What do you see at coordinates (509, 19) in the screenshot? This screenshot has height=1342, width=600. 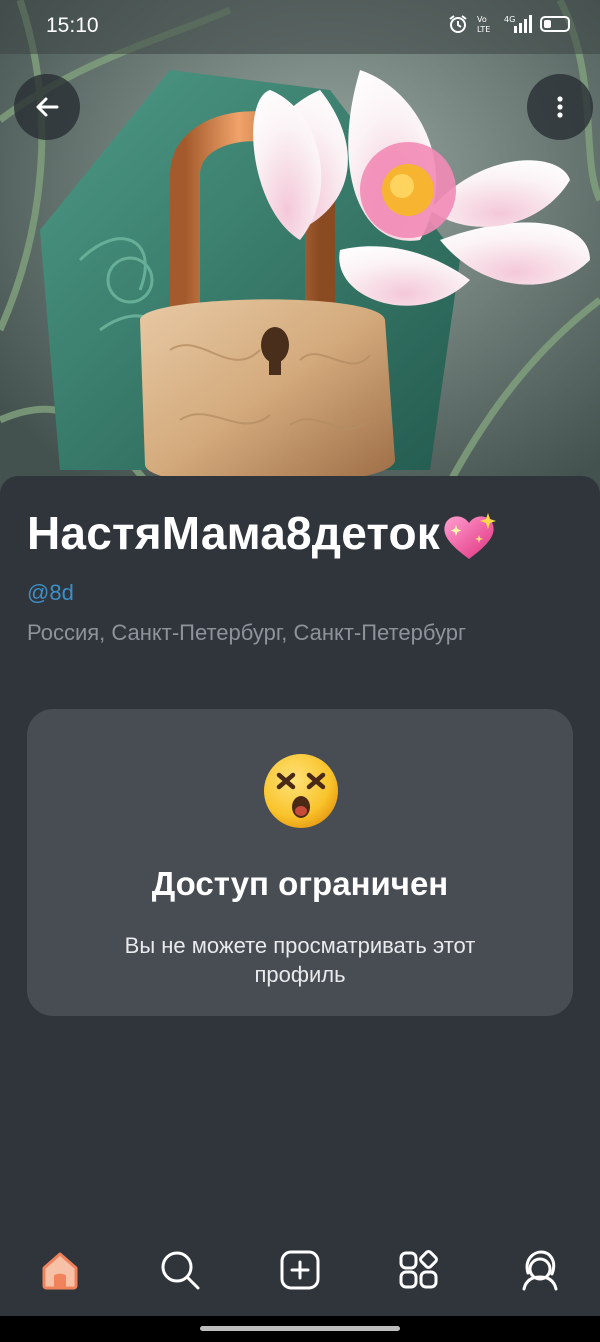 I see `svg-text: 4G` at bounding box center [509, 19].